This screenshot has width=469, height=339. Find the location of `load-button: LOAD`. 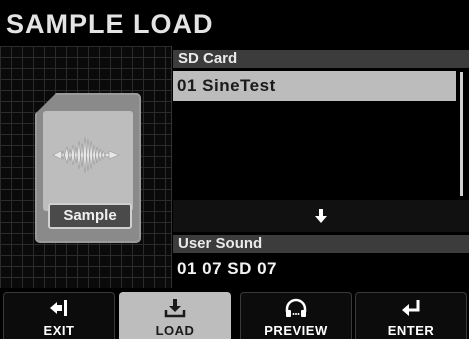

load-button: LOAD is located at coordinates (175, 315).